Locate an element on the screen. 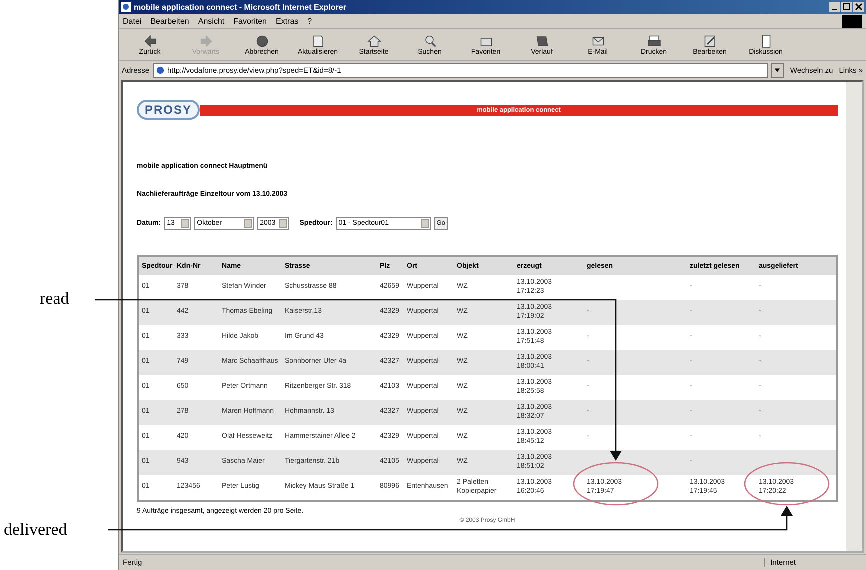 The width and height of the screenshot is (866, 570). maximize-icon is located at coordinates (846, 7).